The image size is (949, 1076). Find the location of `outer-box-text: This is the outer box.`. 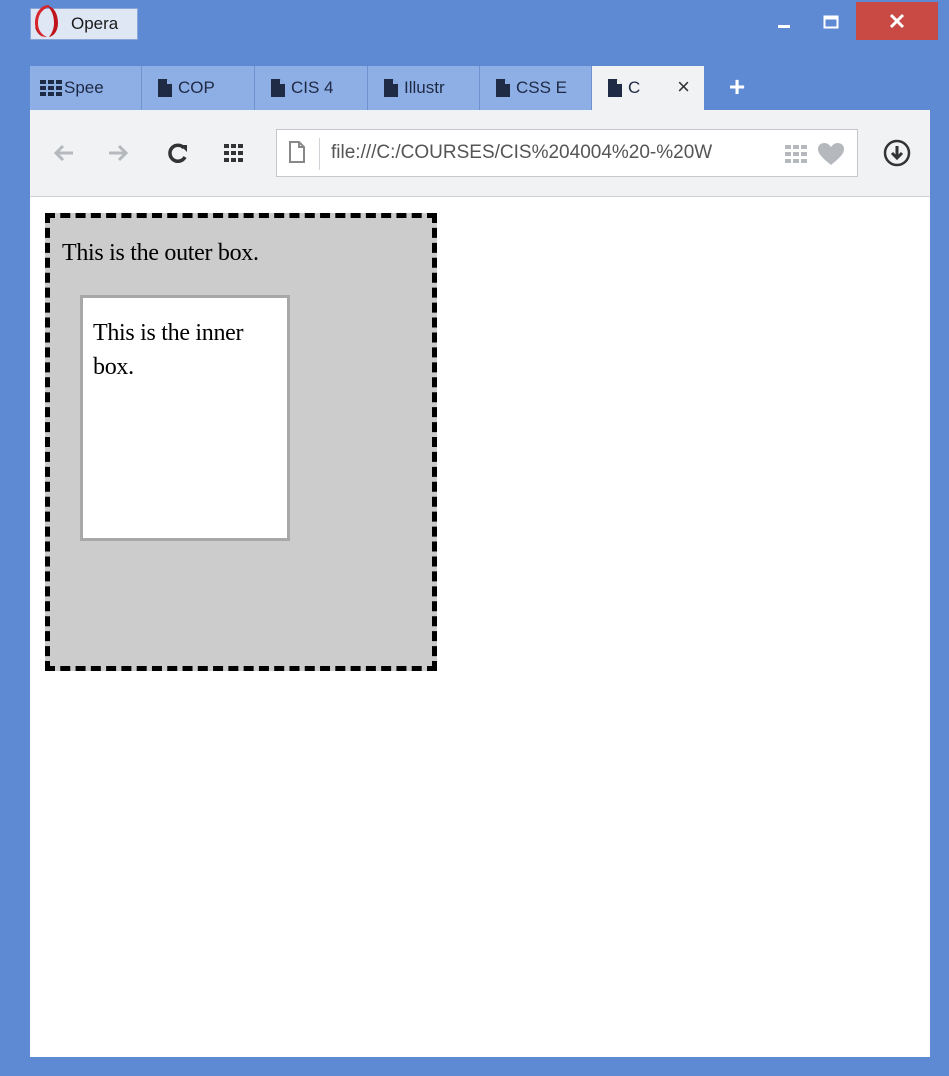

outer-box-text: This is the outer box. is located at coordinates (160, 253).